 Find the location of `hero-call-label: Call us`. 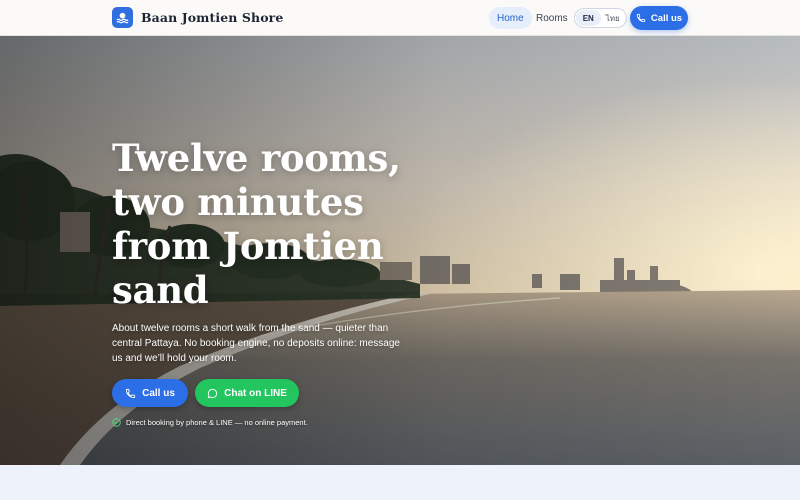

hero-call-label: Call us is located at coordinates (158, 393).